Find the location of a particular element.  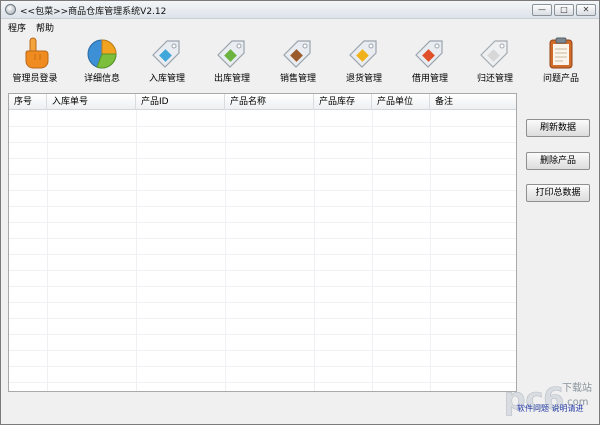

column-header-remark: 备注 is located at coordinates (473, 102).